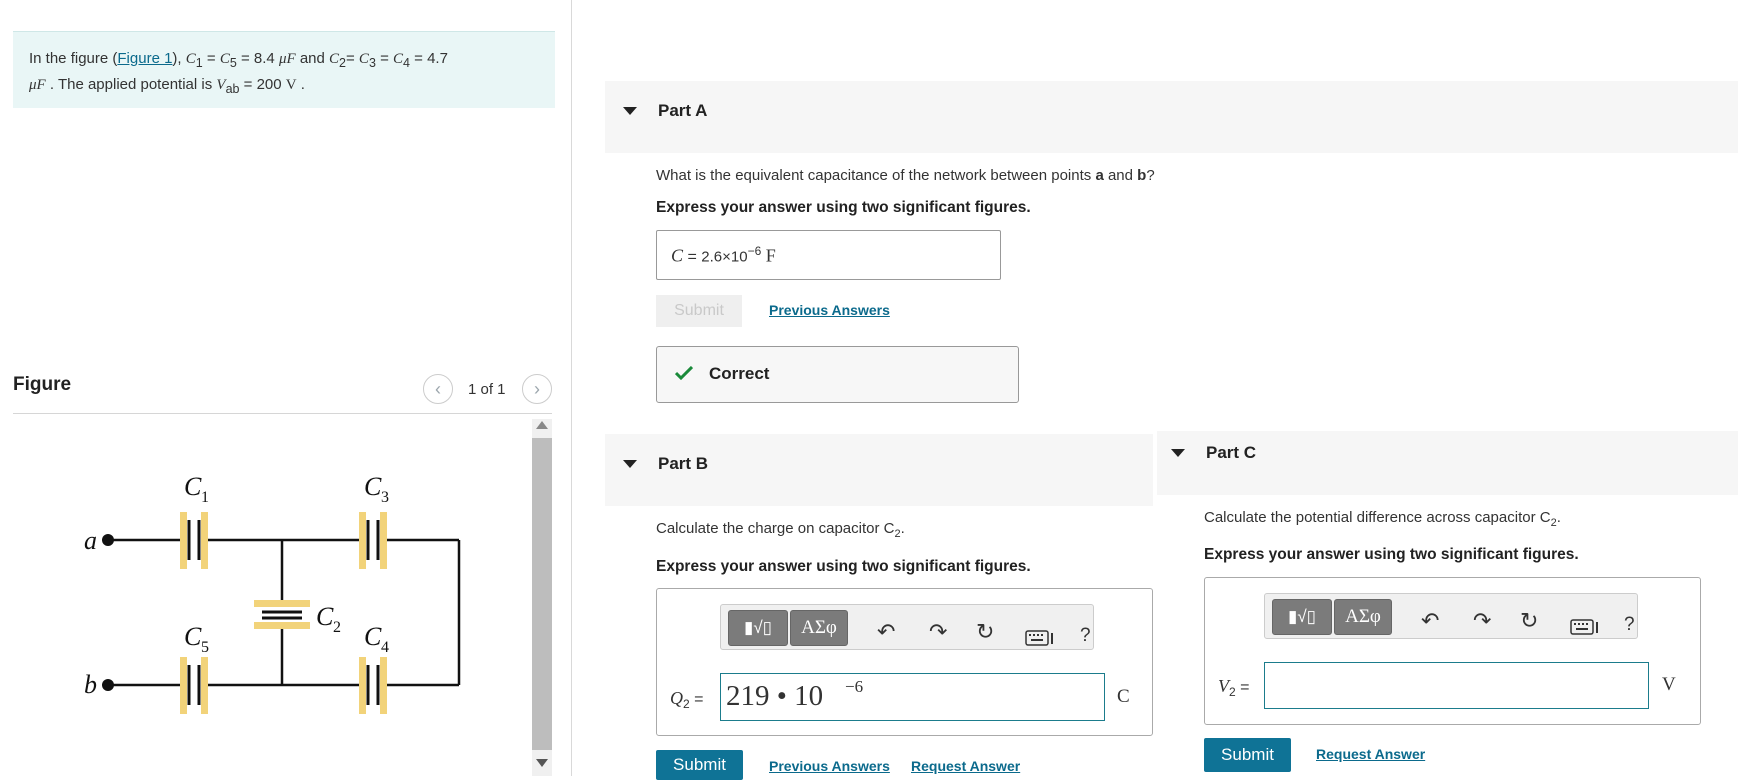 The image size is (1738, 780). Describe the element at coordinates (373, 540) in the screenshot. I see `capacitor-c3` at that location.